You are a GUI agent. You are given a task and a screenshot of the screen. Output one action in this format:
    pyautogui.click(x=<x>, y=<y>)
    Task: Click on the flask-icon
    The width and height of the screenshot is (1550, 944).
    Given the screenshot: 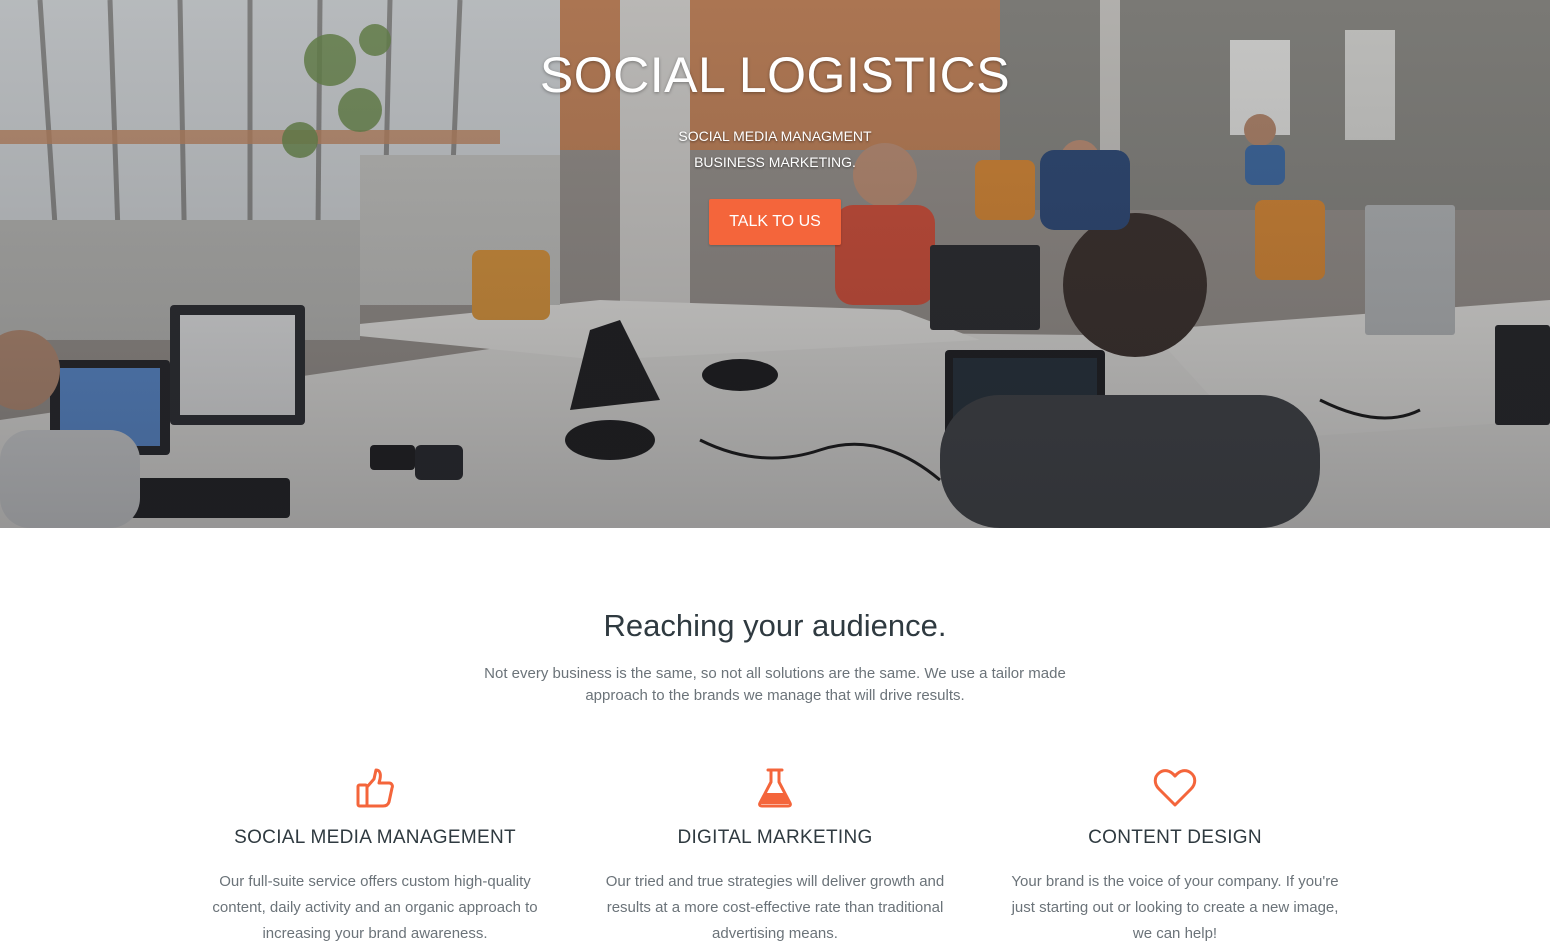 What is the action you would take?
    pyautogui.click(x=775, y=788)
    